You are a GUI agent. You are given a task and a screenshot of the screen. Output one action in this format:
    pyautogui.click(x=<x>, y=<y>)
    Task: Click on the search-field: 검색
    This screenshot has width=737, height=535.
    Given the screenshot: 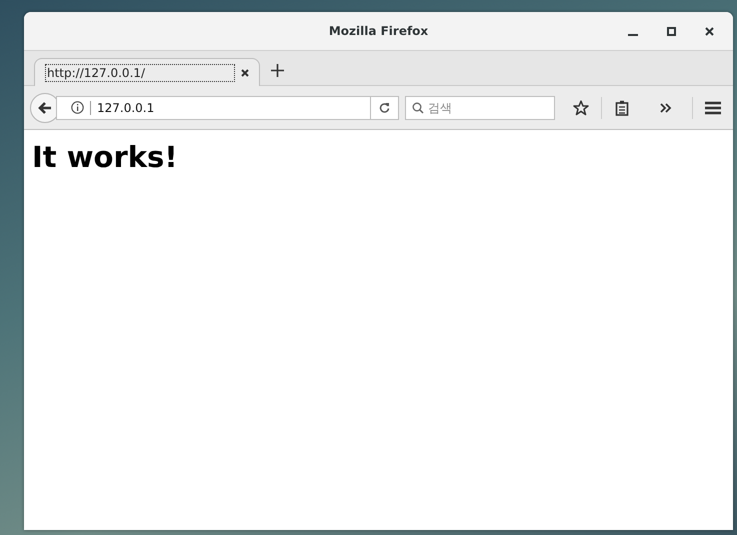 What is the action you would take?
    pyautogui.click(x=480, y=108)
    